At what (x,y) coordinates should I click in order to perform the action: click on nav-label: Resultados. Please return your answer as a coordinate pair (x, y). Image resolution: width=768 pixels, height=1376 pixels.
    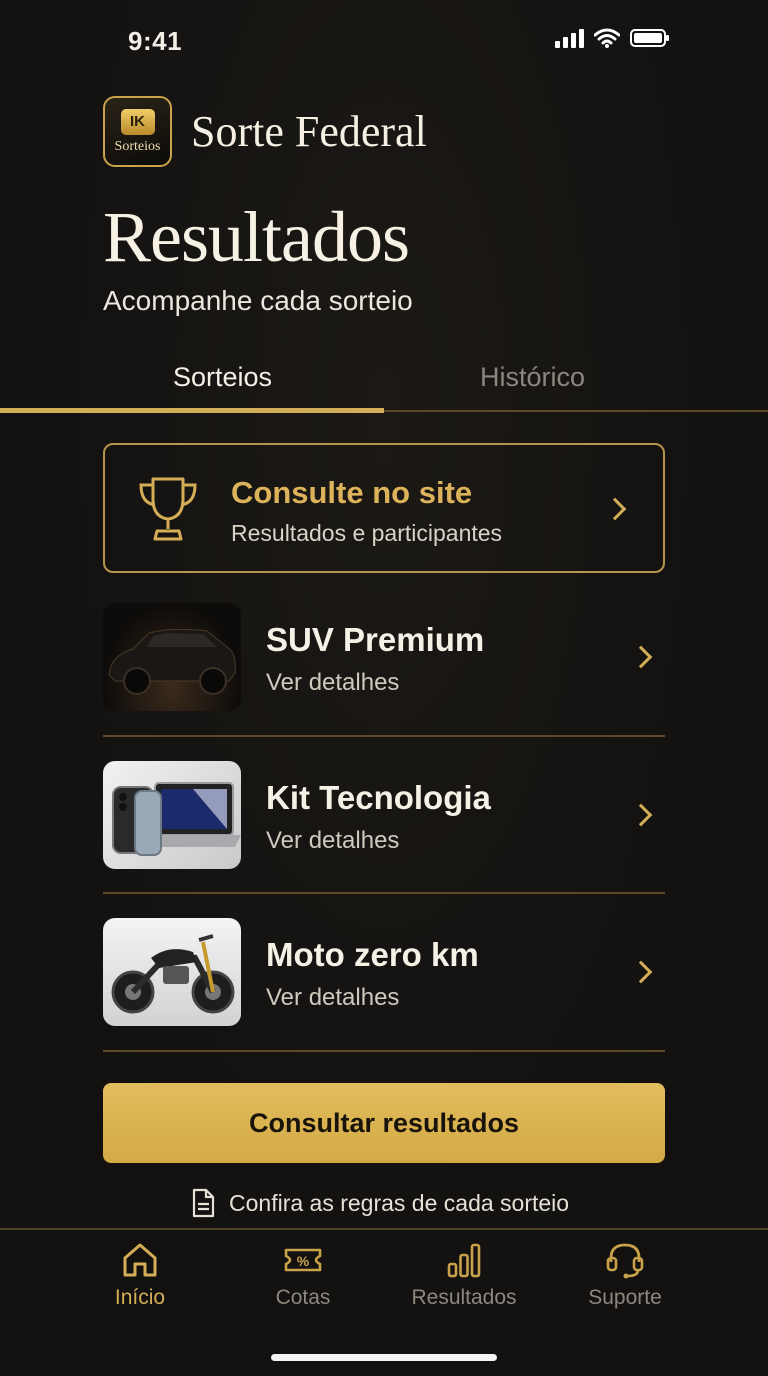
    Looking at the image, I should click on (464, 1297).